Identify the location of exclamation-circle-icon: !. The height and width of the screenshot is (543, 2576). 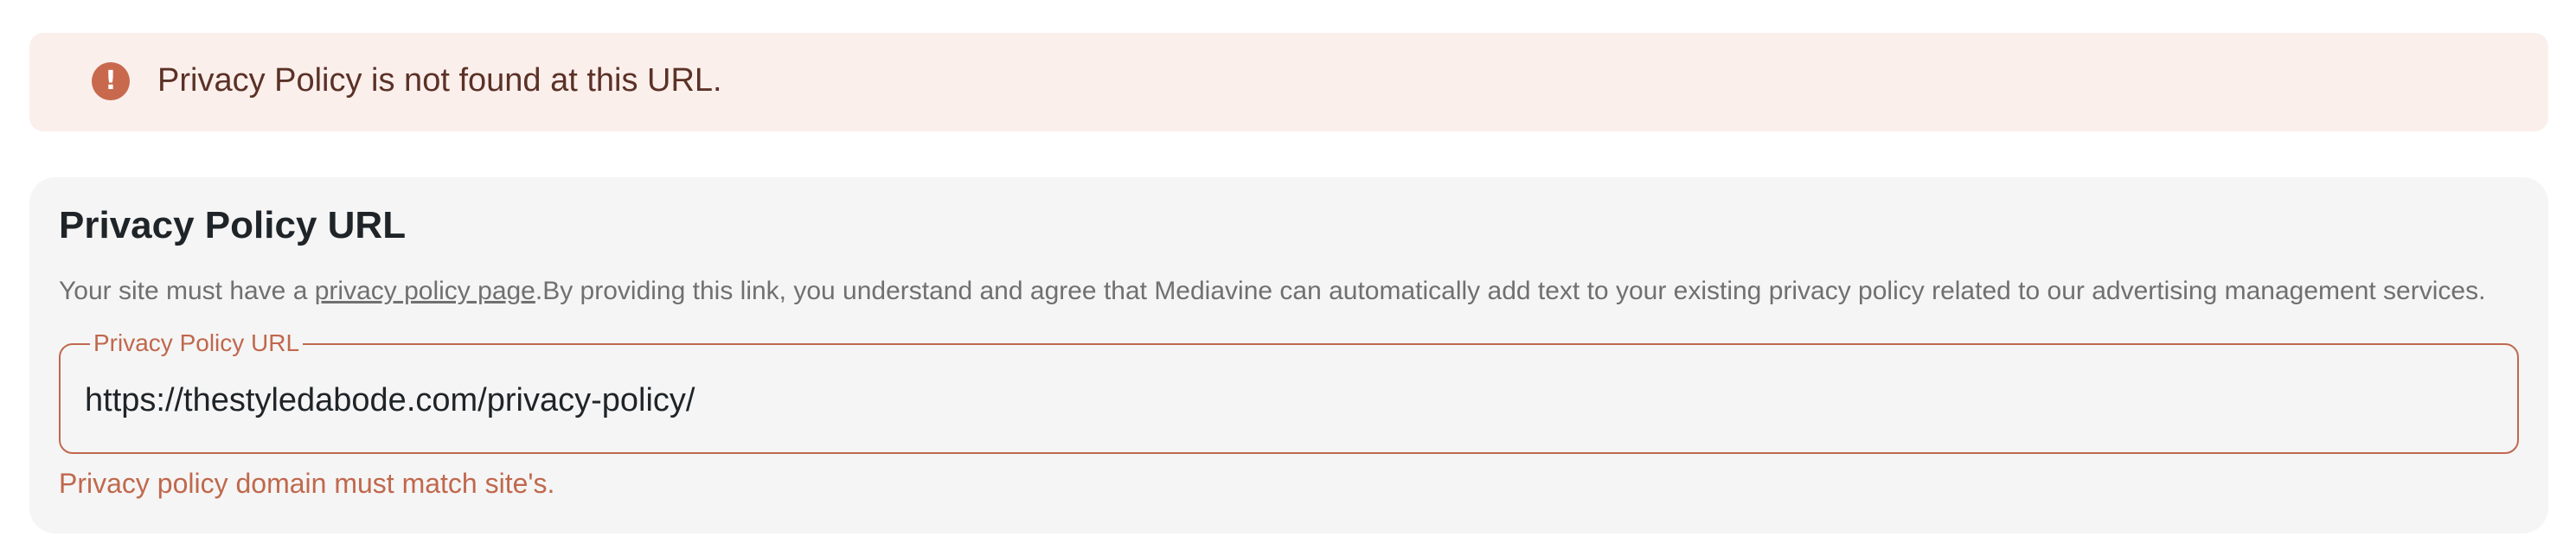
(111, 81).